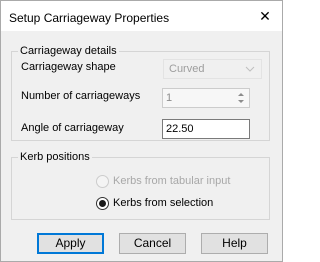 Image resolution: width=320 pixels, height=262 pixels. I want to click on close-icon: ✕, so click(265, 16).